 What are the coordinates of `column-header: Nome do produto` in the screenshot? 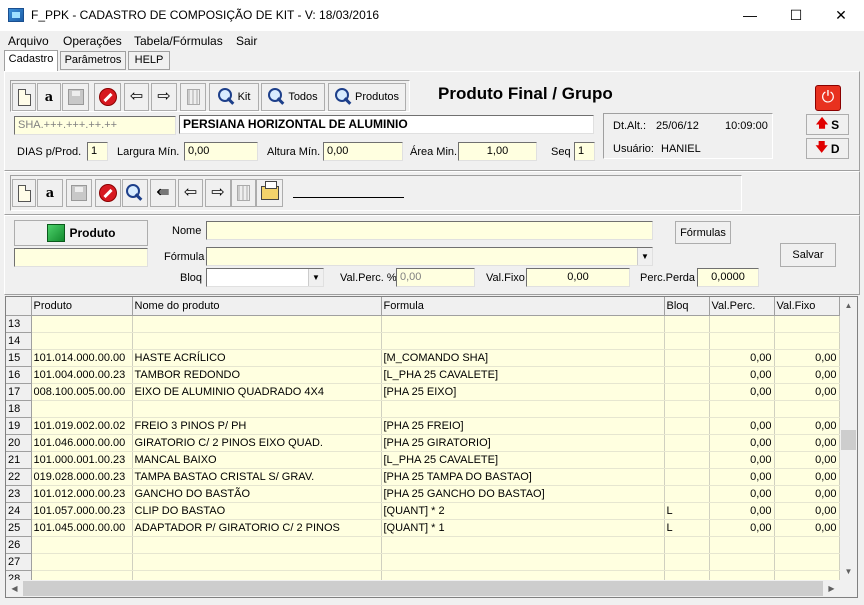 It's located at (257, 306).